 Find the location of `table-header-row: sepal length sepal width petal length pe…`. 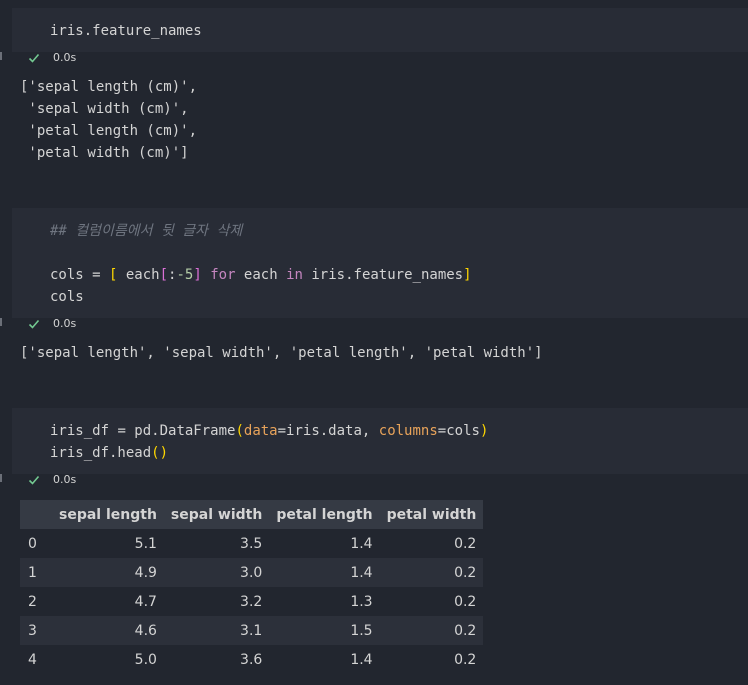

table-header-row: sepal length sepal width petal length pe… is located at coordinates (252, 514).